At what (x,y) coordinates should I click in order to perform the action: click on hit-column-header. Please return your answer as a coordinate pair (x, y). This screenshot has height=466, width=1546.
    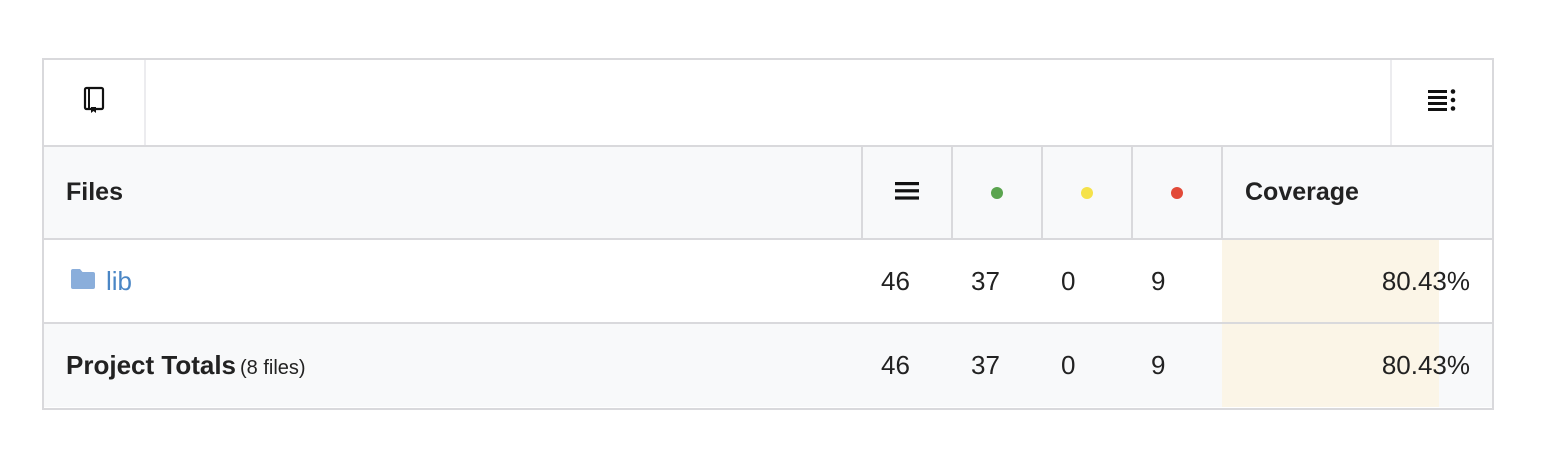
    Looking at the image, I should click on (996, 193).